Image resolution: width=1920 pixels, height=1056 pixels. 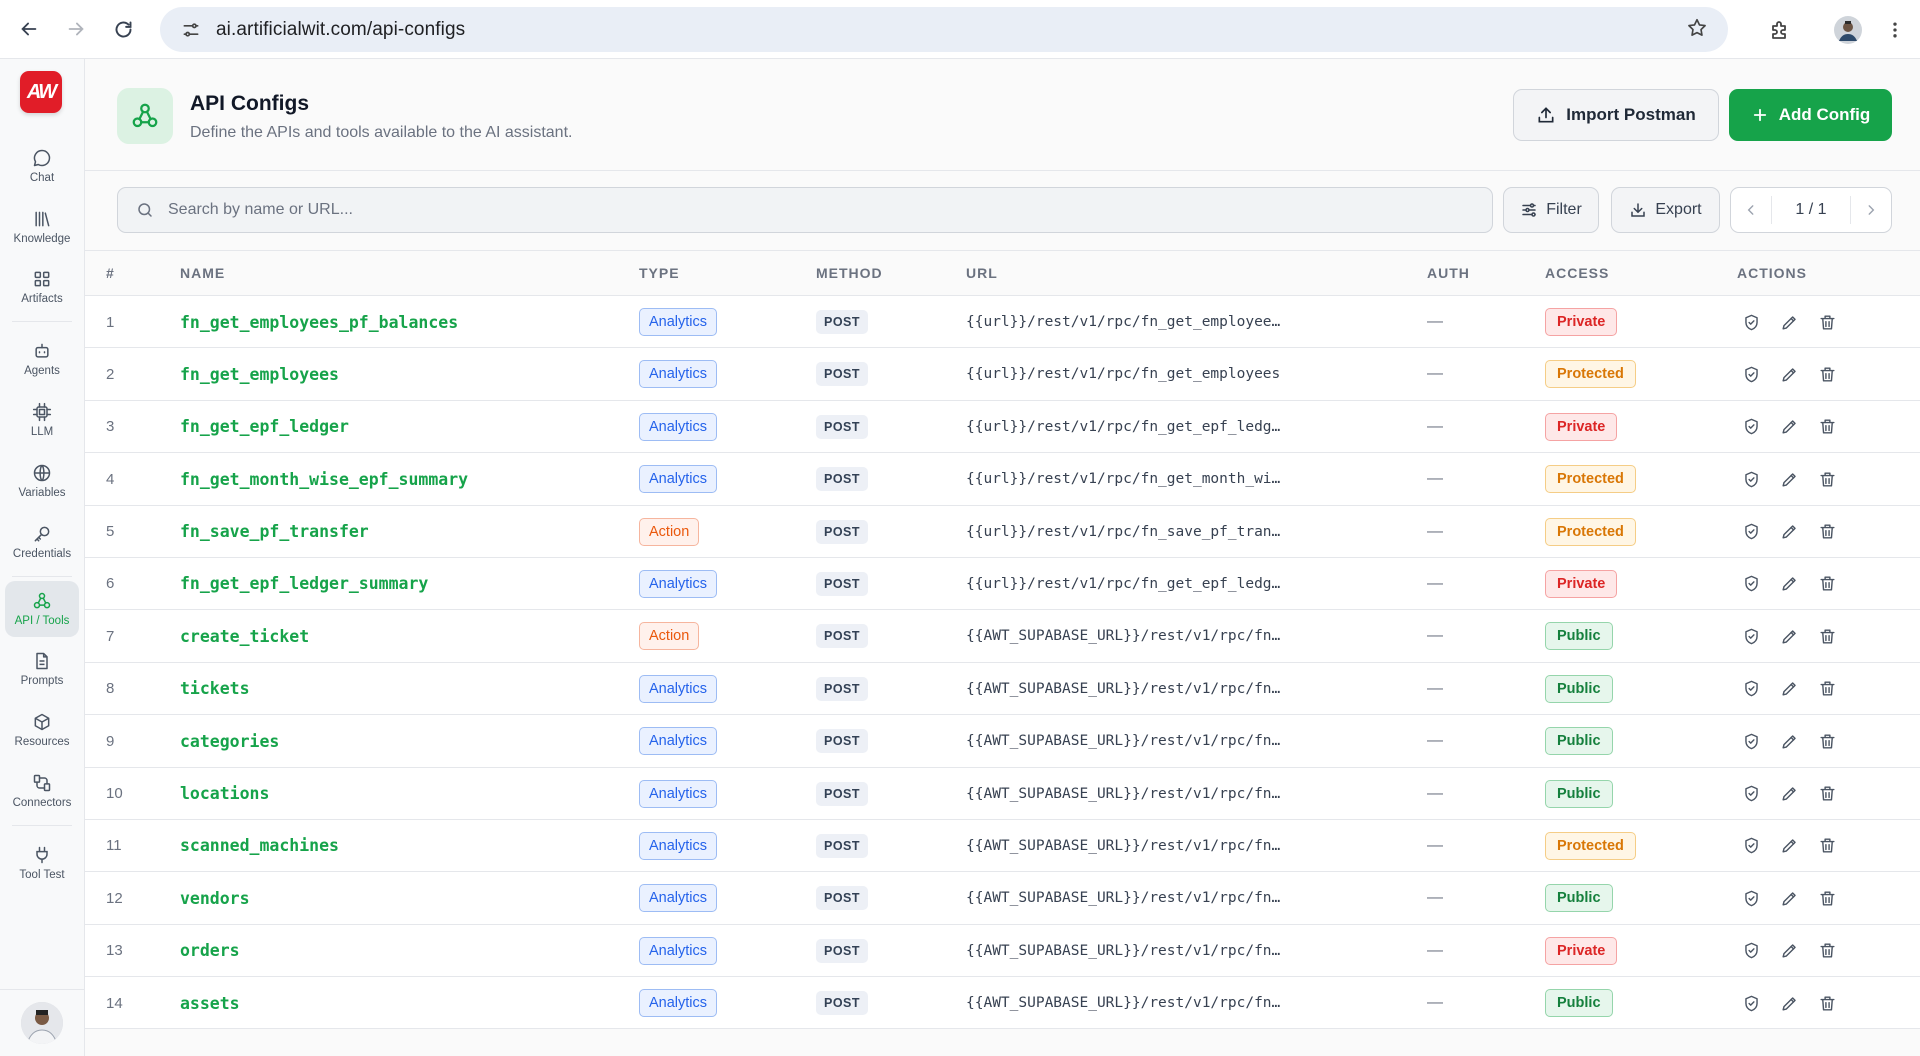 I want to click on next-page-button, so click(x=1871, y=210).